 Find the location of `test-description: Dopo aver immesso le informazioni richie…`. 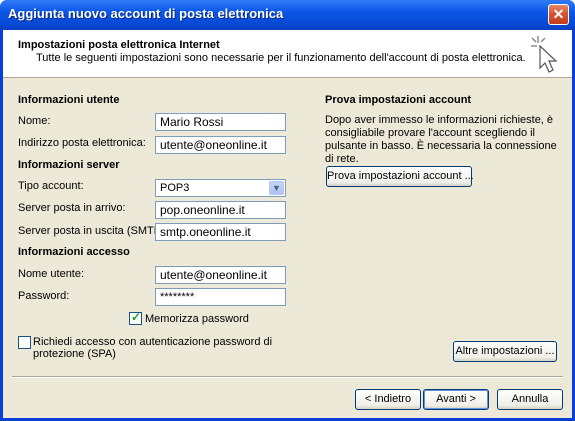

test-description: Dopo aver immesso le informazioni richie… is located at coordinates (441, 139).